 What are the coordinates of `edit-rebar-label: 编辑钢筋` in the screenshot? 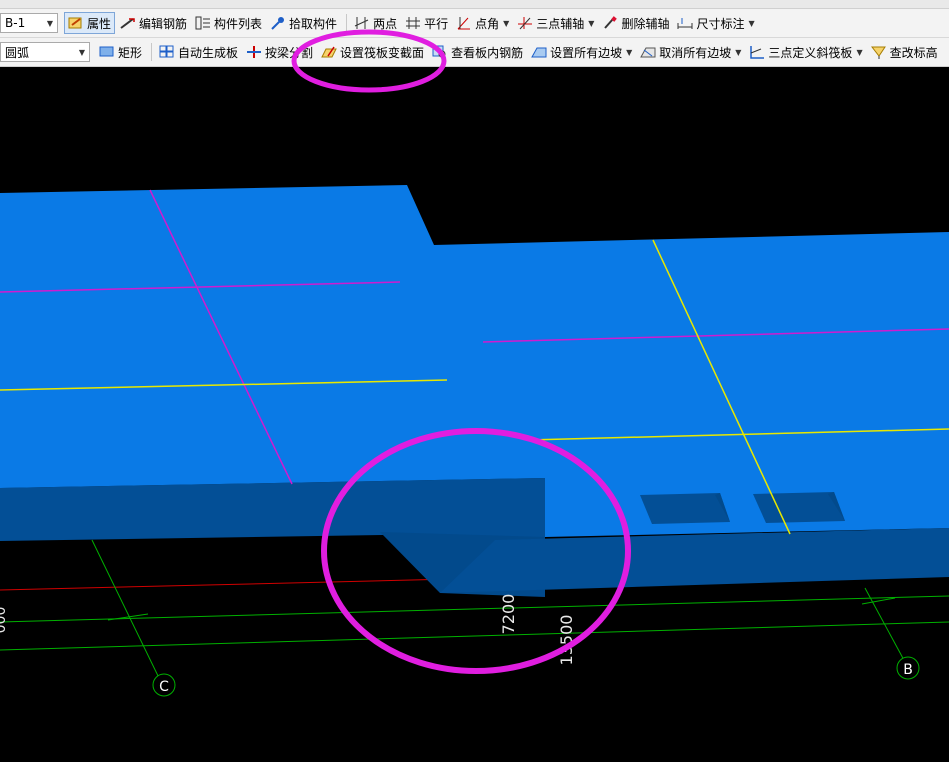 It's located at (163, 23).